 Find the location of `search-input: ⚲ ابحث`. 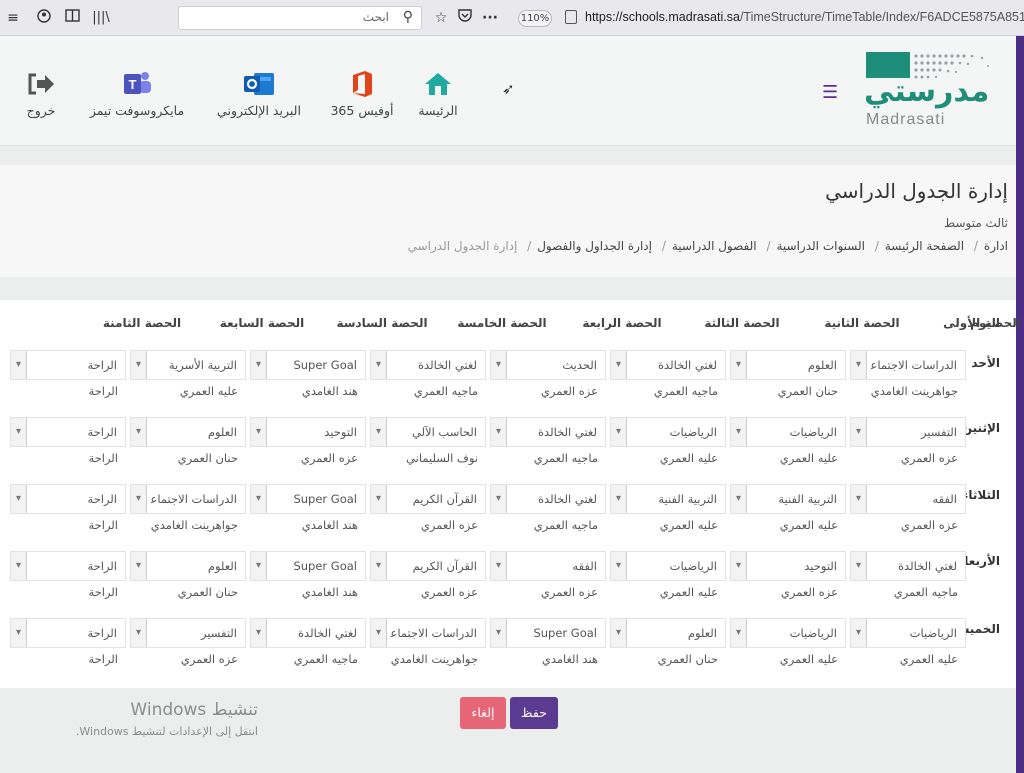

search-input: ⚲ ابحث is located at coordinates (300, 18).